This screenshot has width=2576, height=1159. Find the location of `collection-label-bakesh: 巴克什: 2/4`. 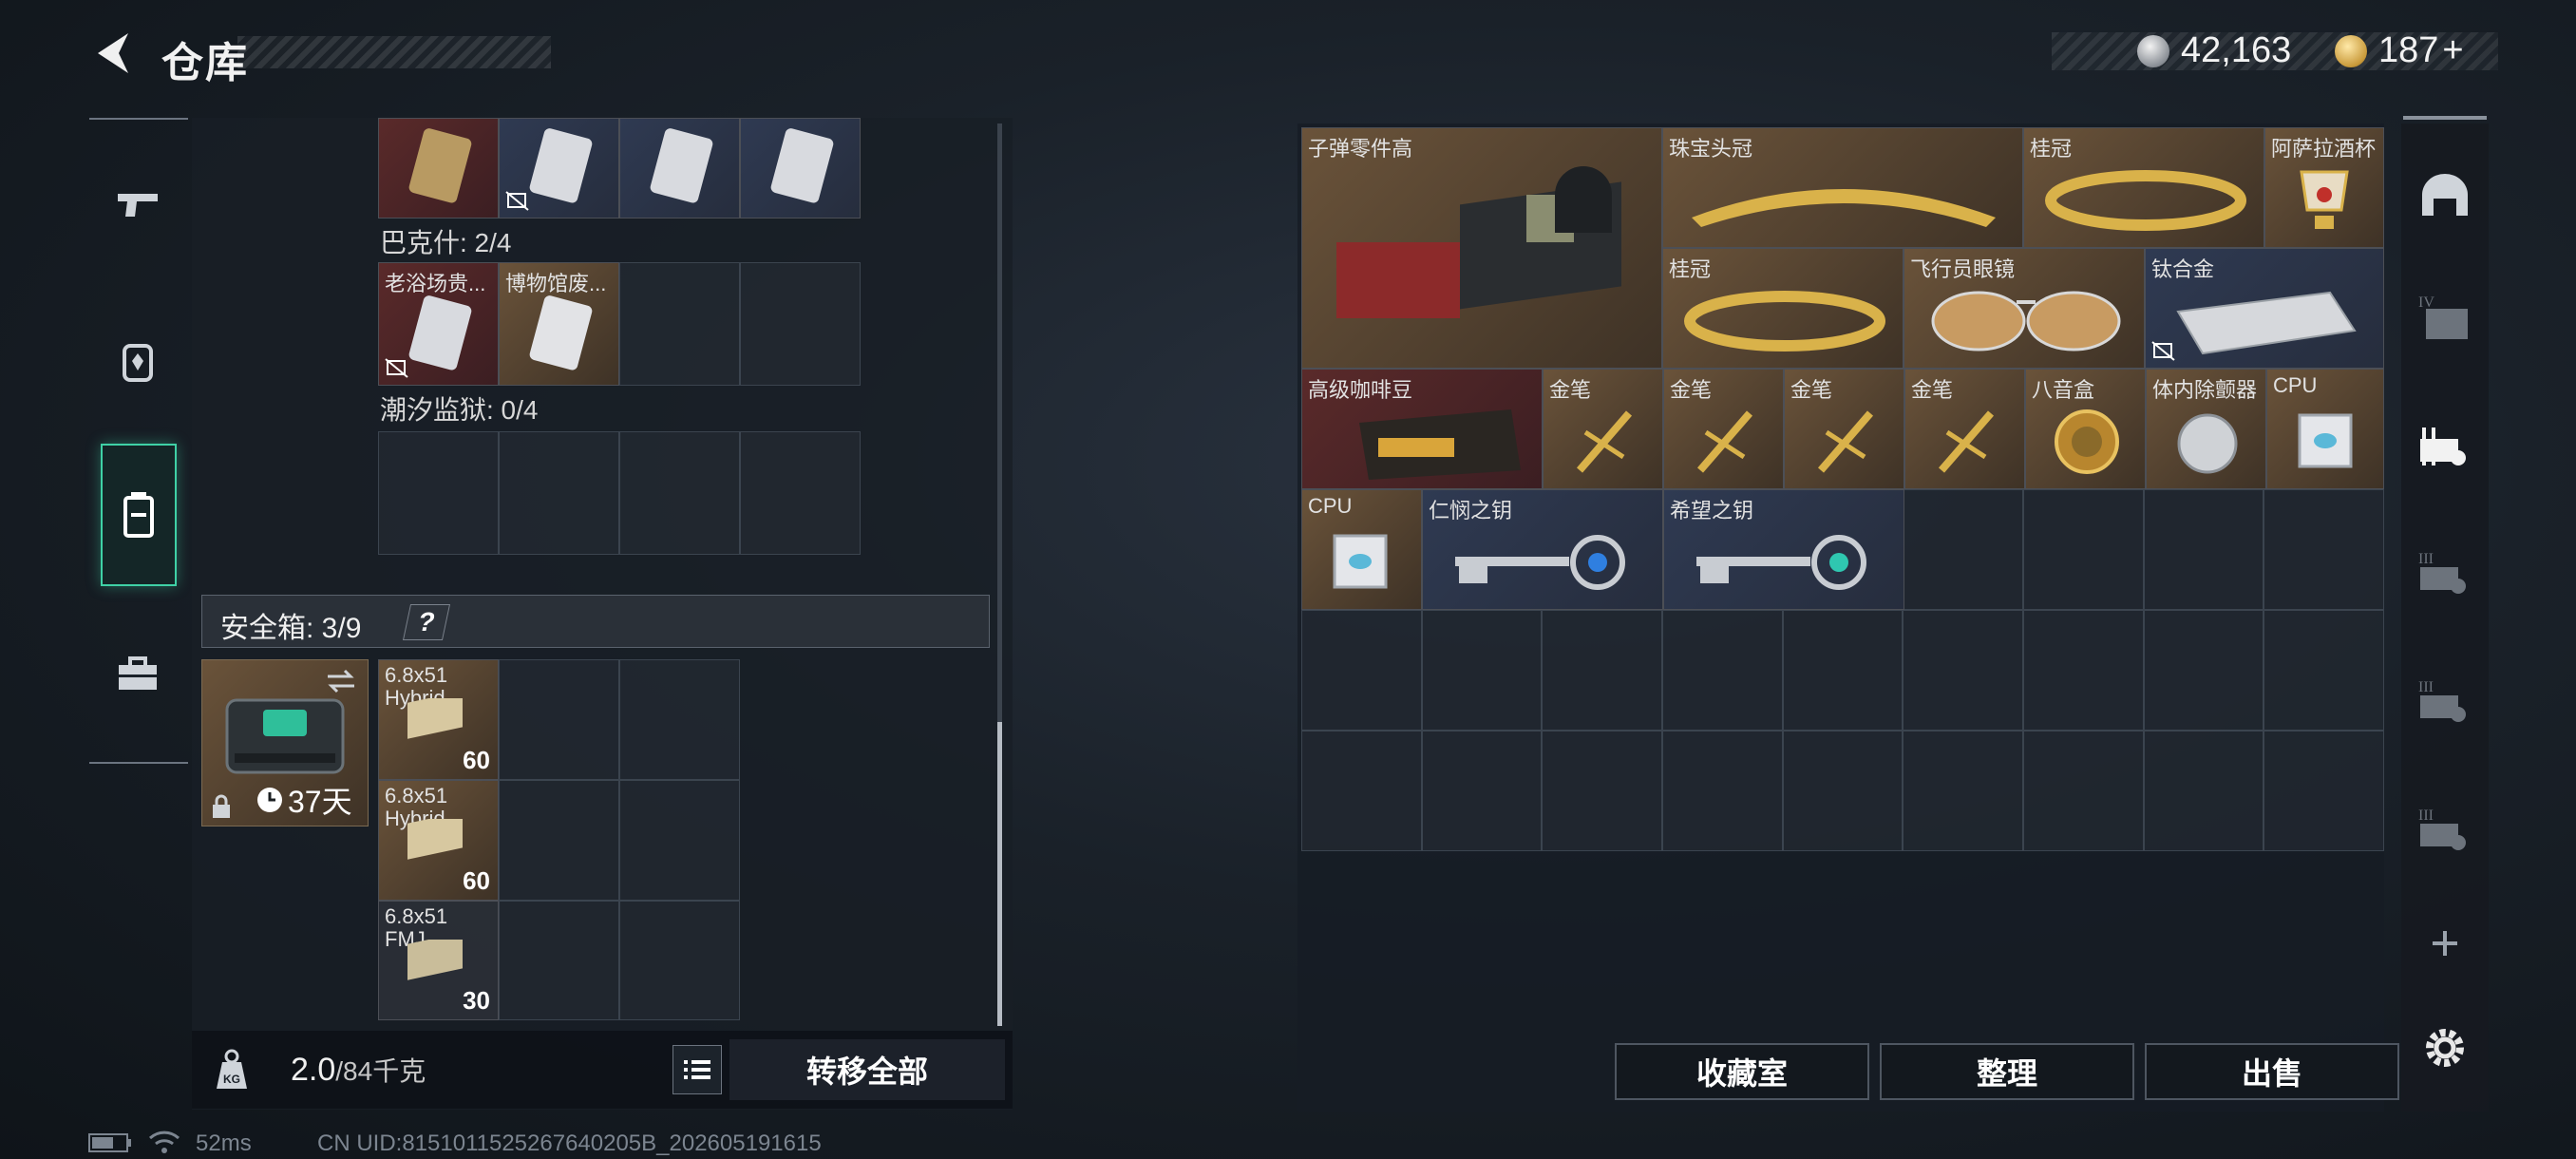

collection-label-bakesh: 巴克什: 2/4 is located at coordinates (446, 242).